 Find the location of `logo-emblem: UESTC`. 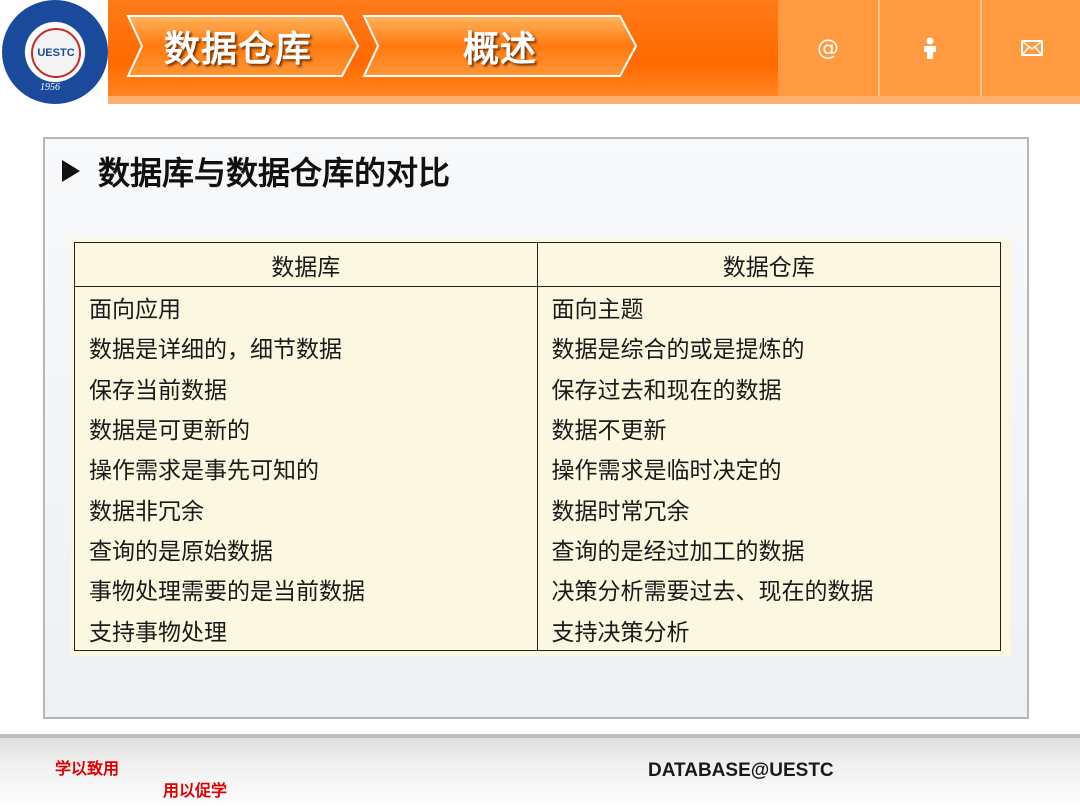

logo-emblem: UESTC is located at coordinates (56, 53).